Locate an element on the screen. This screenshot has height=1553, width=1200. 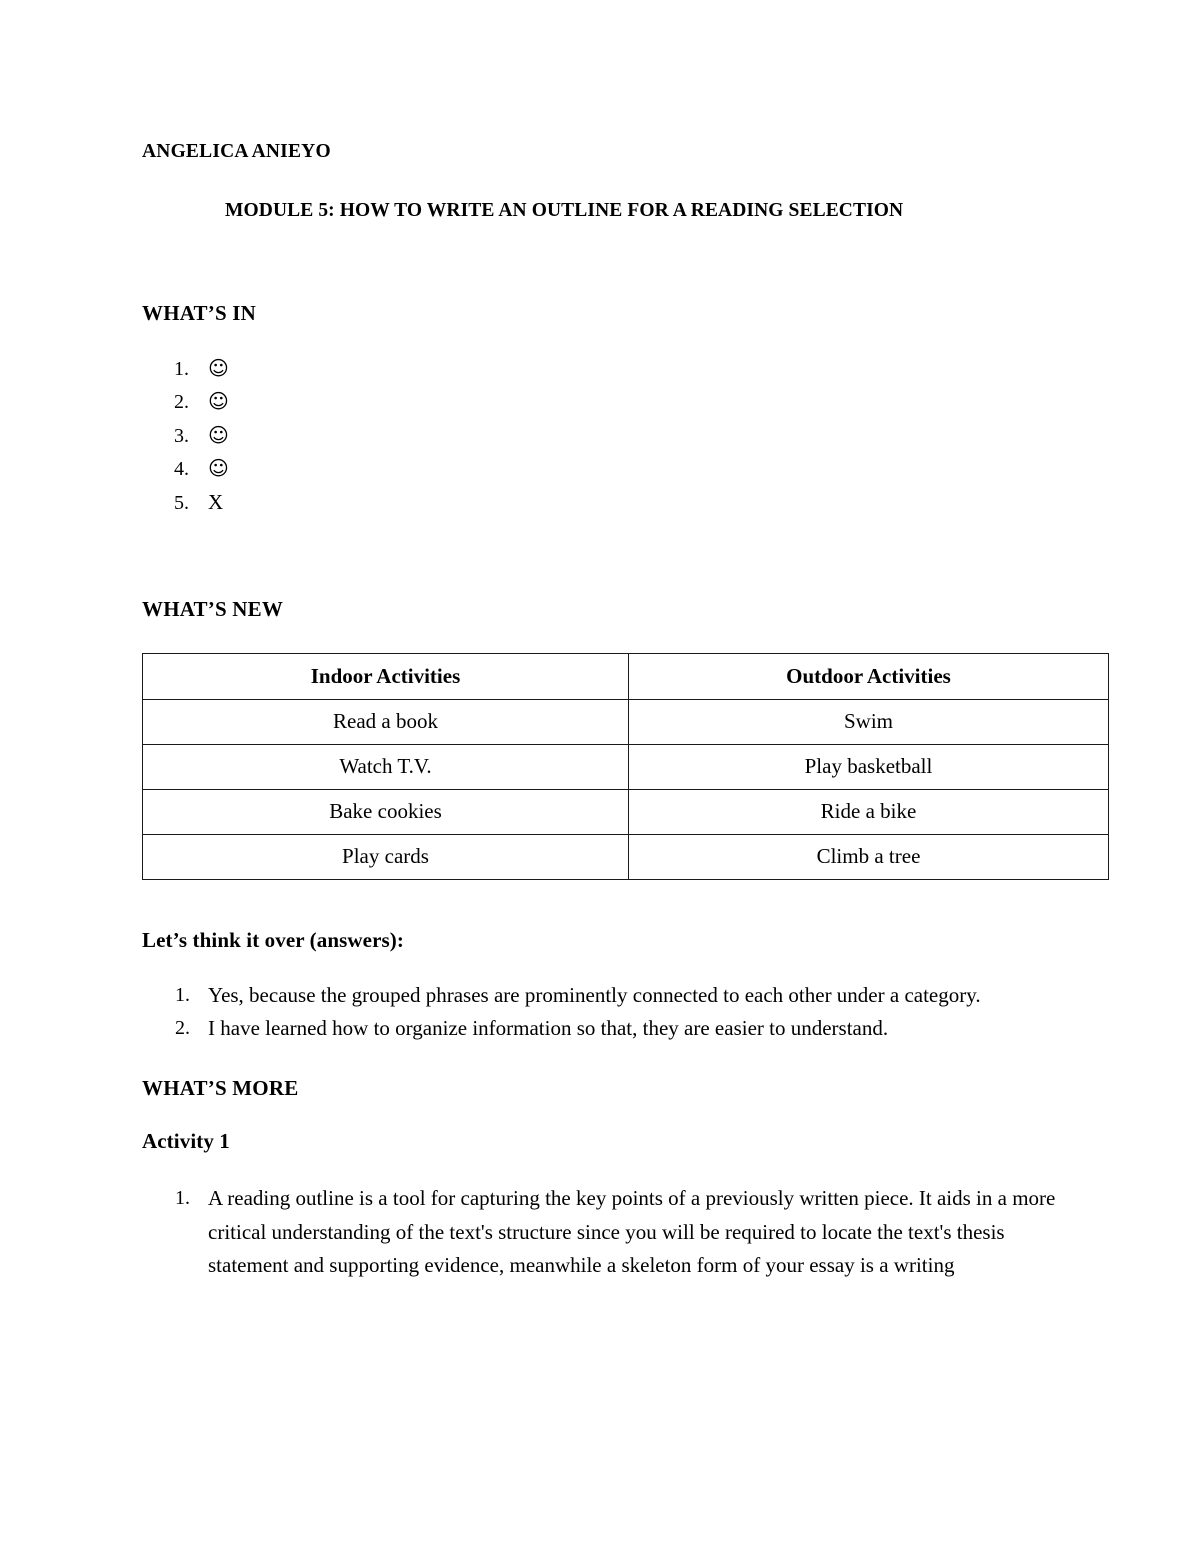
section-heading-whats-in: WHAT’S IN is located at coordinates (199, 312).